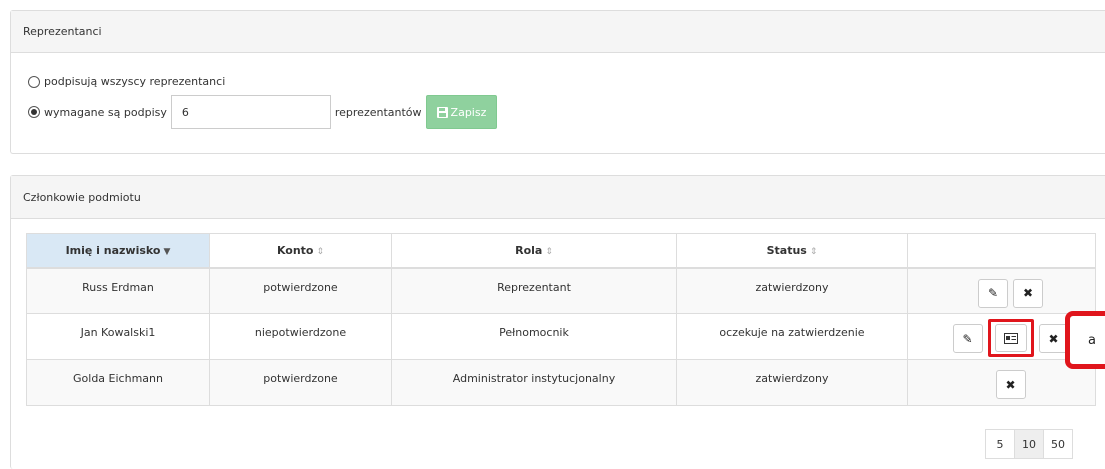 The image size is (1105, 469). I want to click on cell-name: Jan Kowalski1, so click(118, 336).